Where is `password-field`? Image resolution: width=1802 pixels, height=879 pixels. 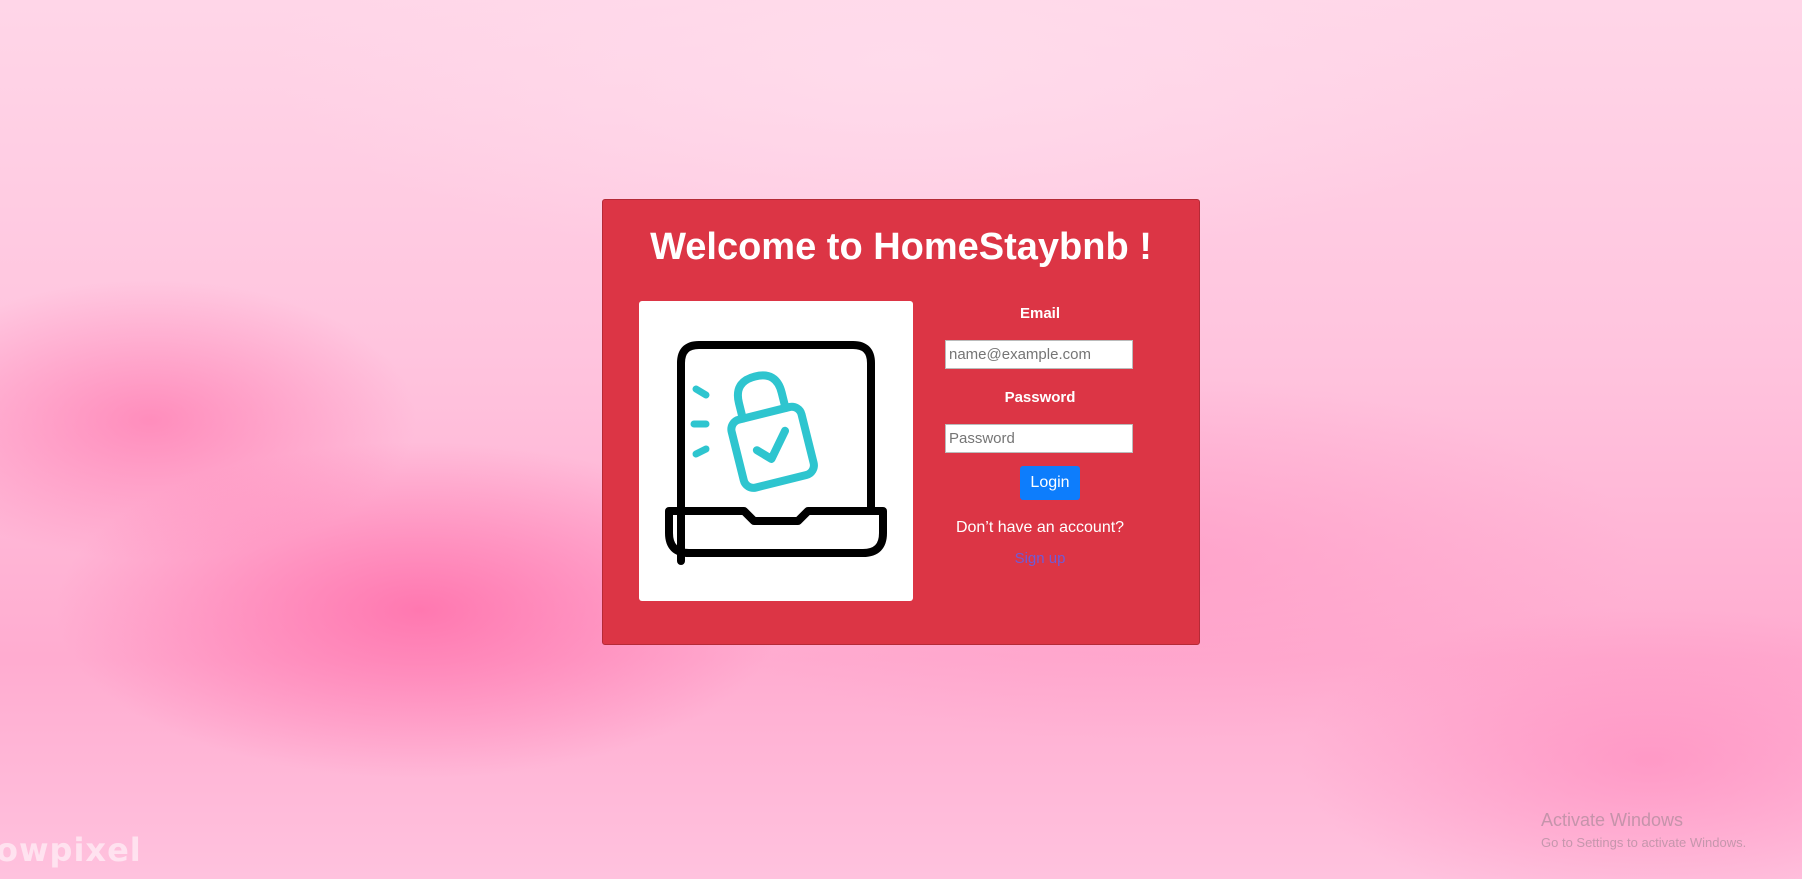
password-field is located at coordinates (1039, 438).